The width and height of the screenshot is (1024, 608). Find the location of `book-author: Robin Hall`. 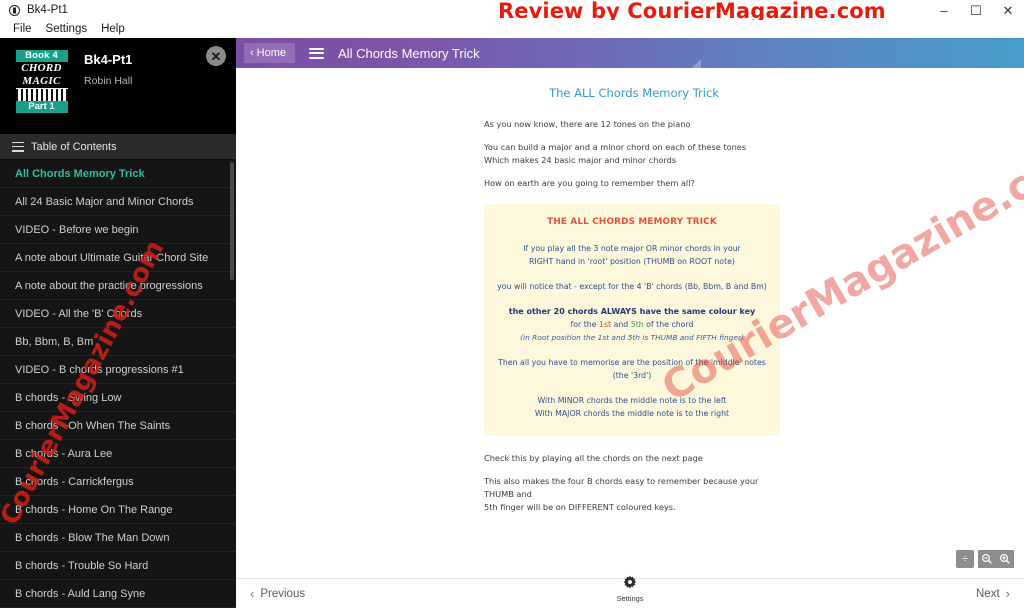

book-author: Robin Hall is located at coordinates (108, 81).